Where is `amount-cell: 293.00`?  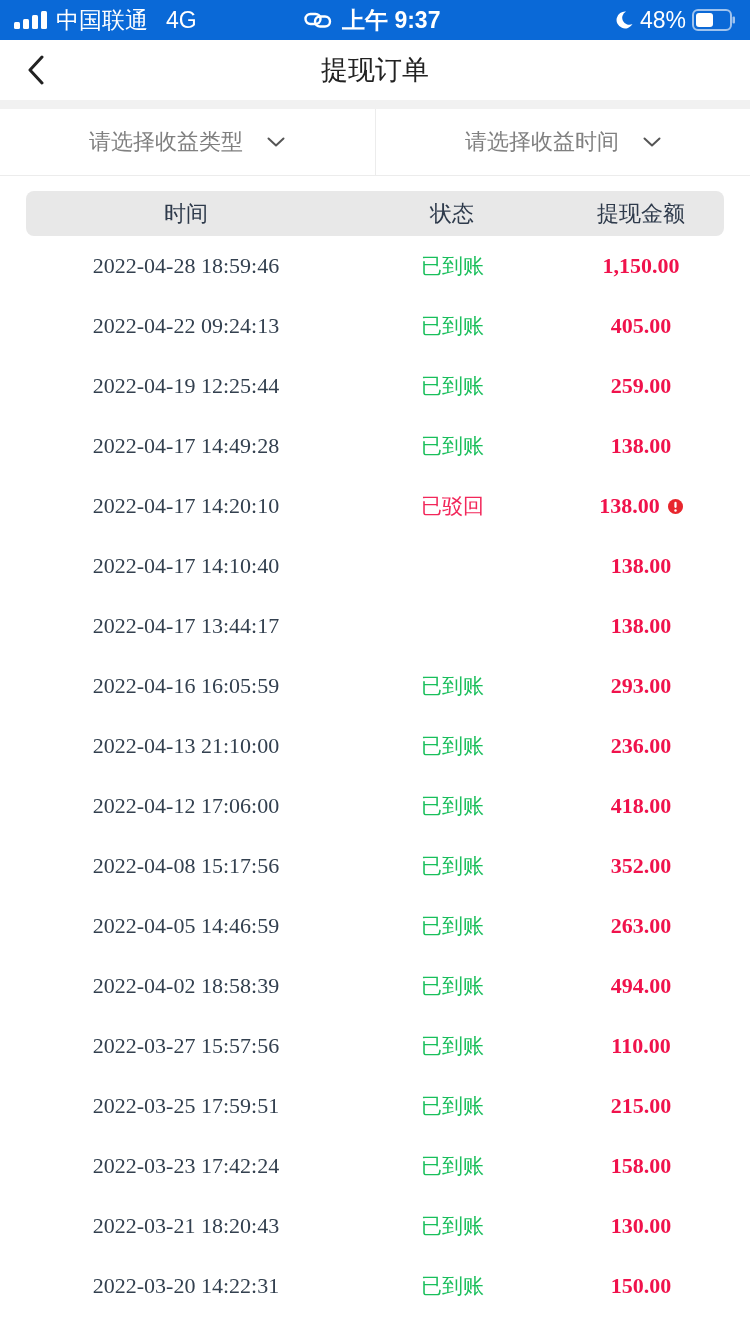 amount-cell: 293.00 is located at coordinates (641, 686).